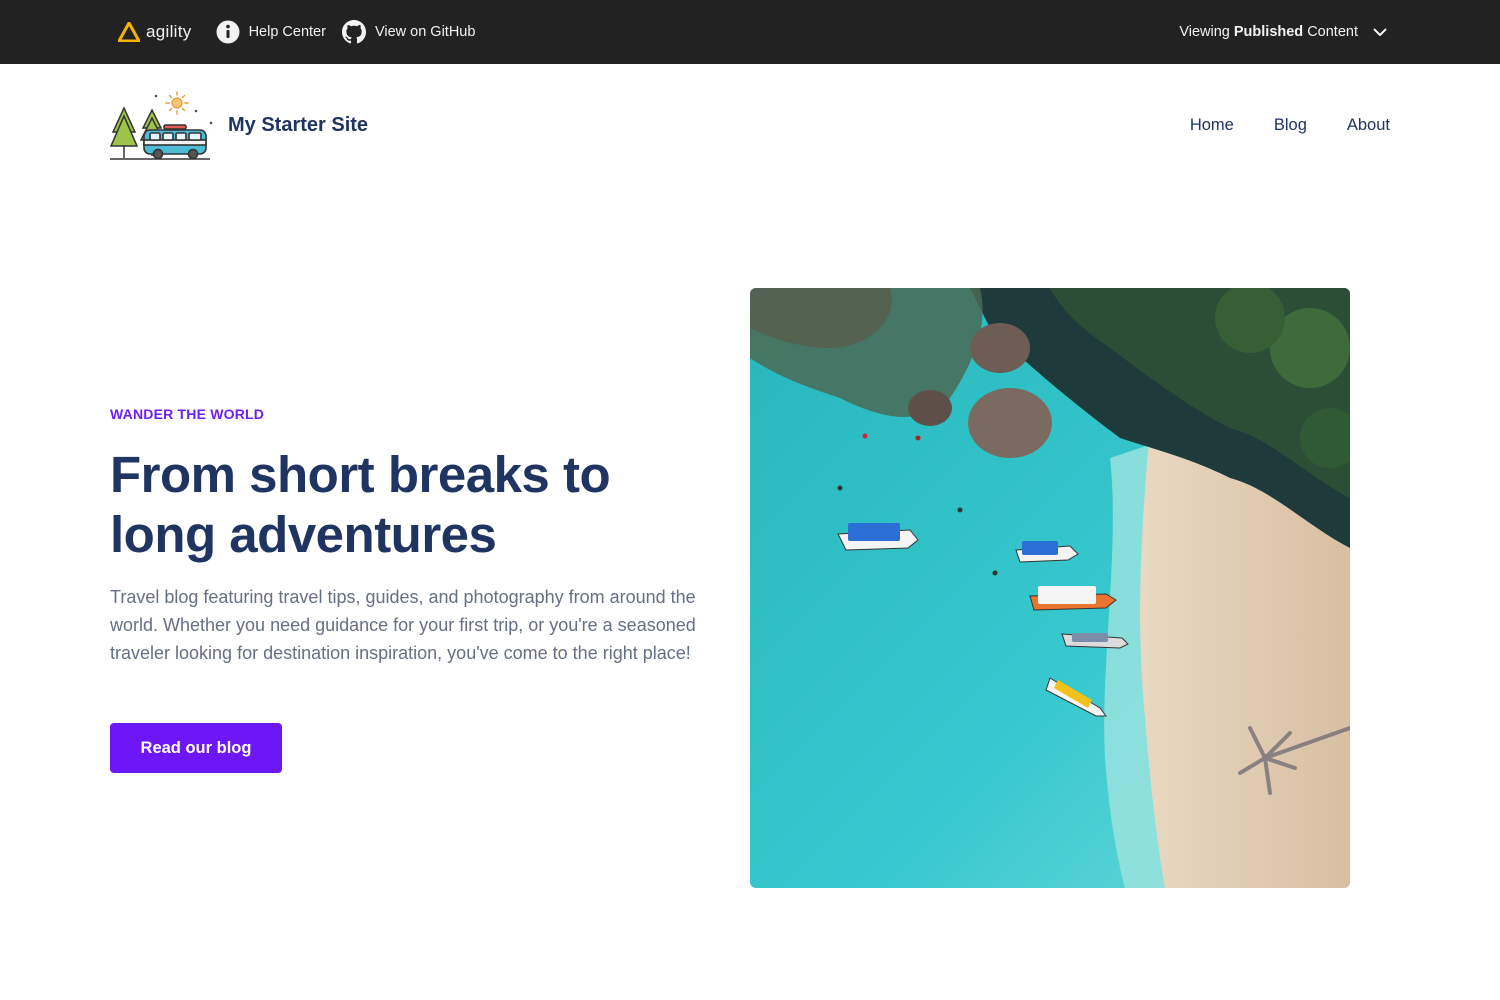 The image size is (1500, 1000). What do you see at coordinates (425, 32) in the screenshot?
I see `github-label: View on GitHub` at bounding box center [425, 32].